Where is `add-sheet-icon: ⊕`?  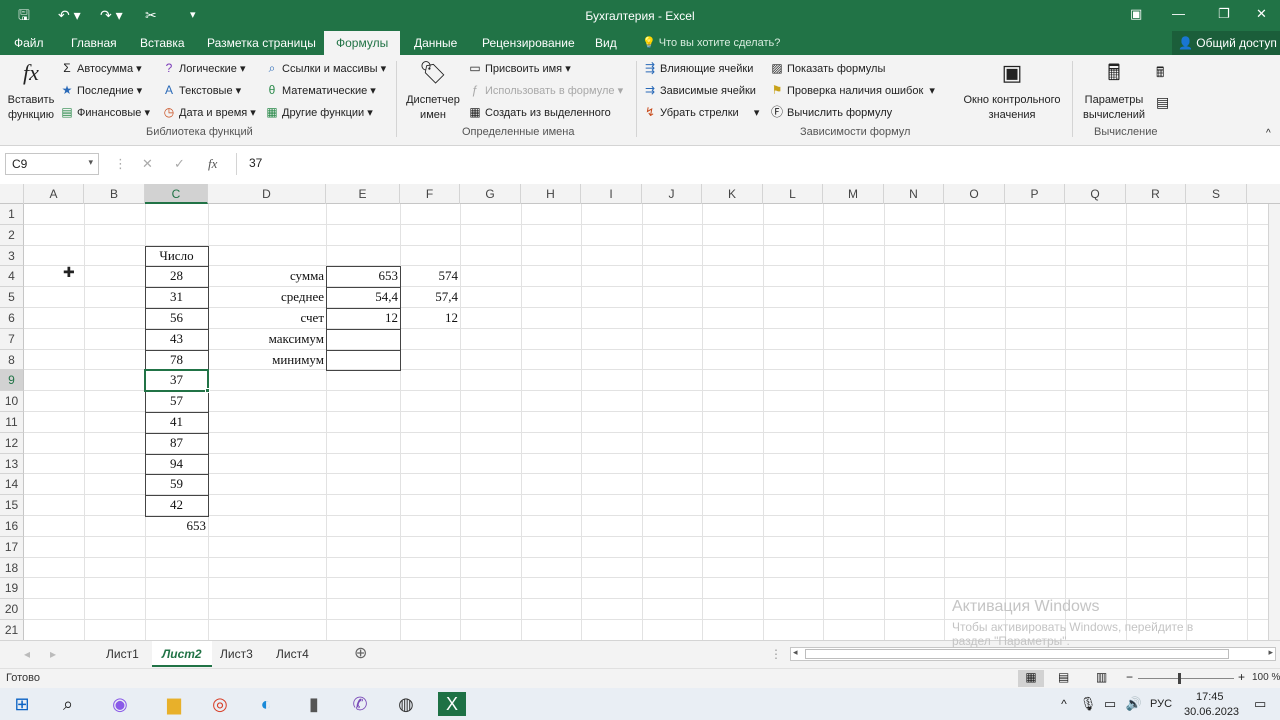 add-sheet-icon: ⊕ is located at coordinates (360, 654).